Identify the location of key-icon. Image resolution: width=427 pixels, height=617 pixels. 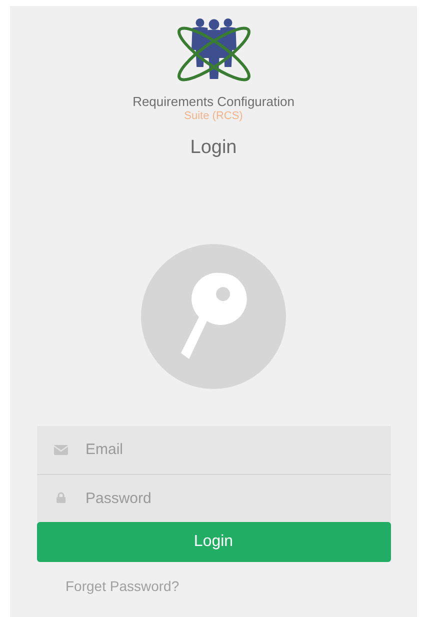
(213, 316).